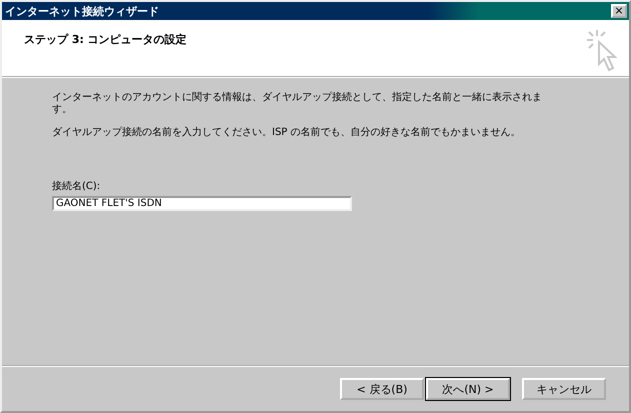  I want to click on cursor-sparkle-icon, so click(602, 50).